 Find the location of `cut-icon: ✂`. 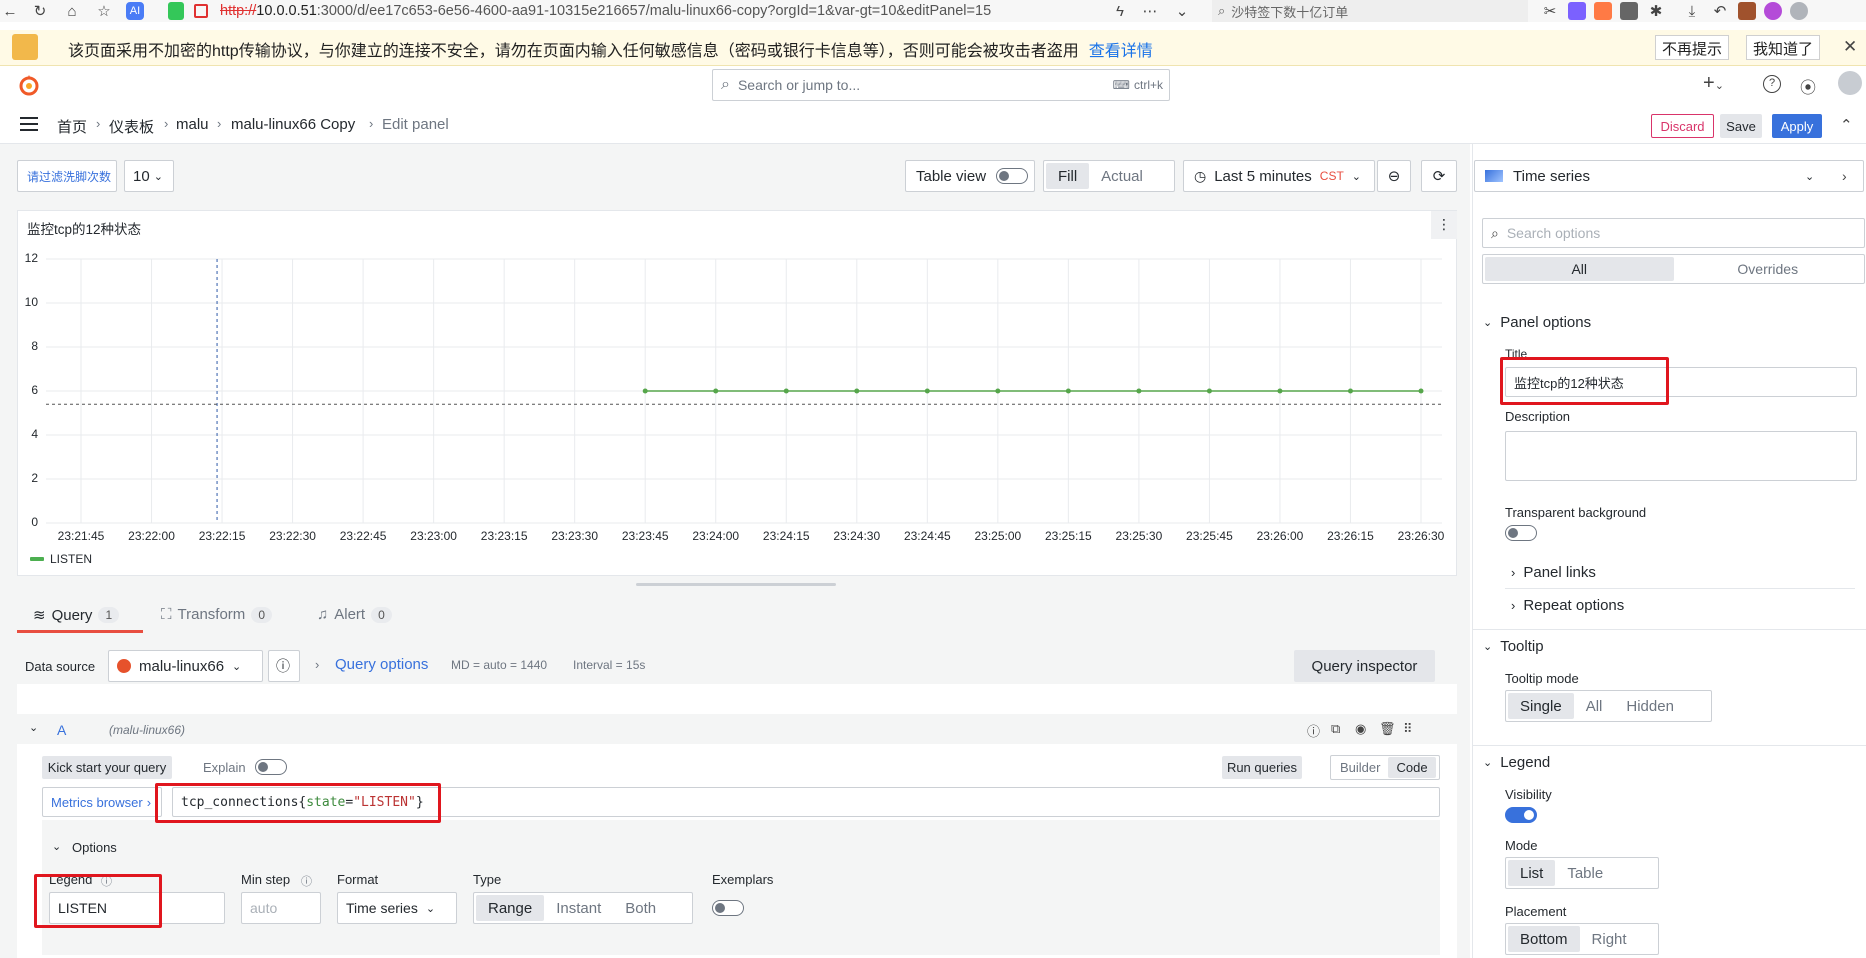

cut-icon: ✂ is located at coordinates (1550, 11).